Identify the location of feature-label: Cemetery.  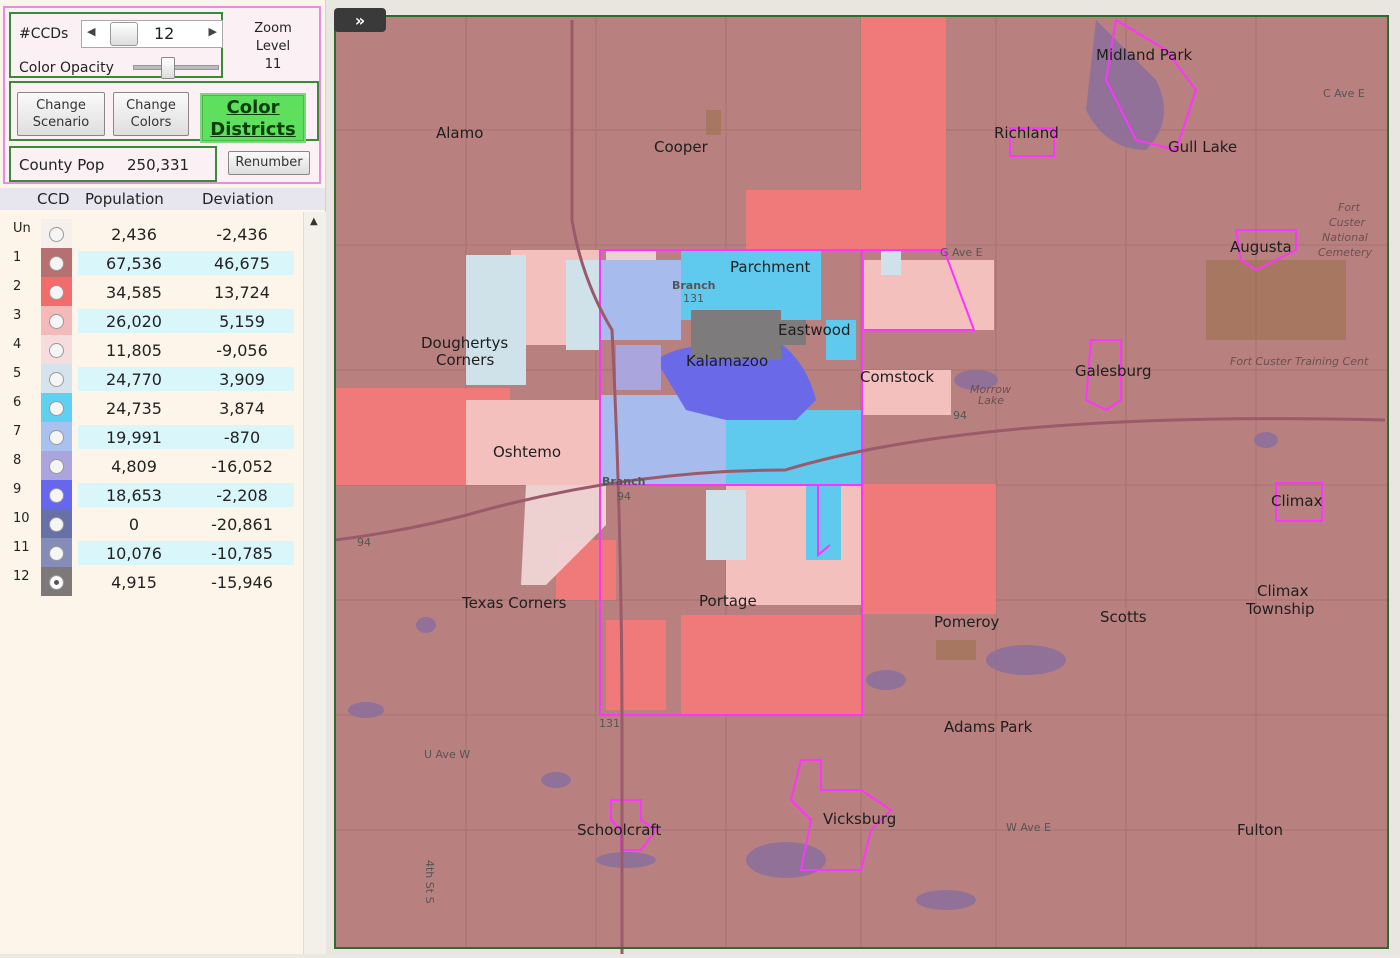
(1345, 252).